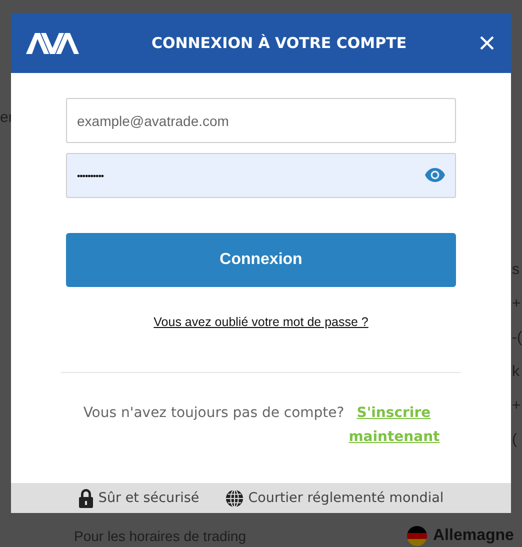  Describe the element at coordinates (261, 175) in the screenshot. I see `password-field: ••••••••••` at that location.